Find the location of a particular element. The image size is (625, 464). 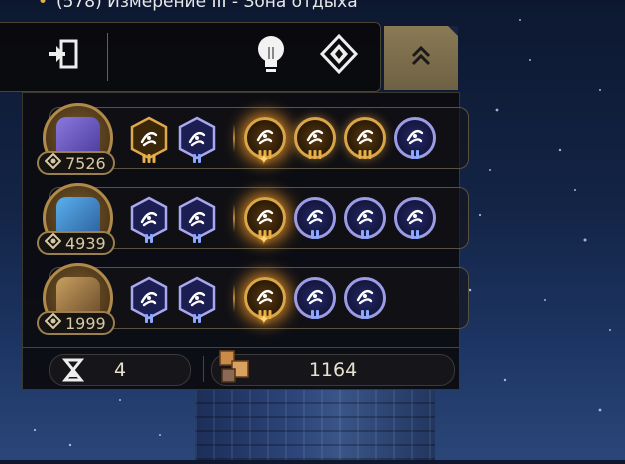

sparkle-burst-icon is located at coordinates (149, 138).